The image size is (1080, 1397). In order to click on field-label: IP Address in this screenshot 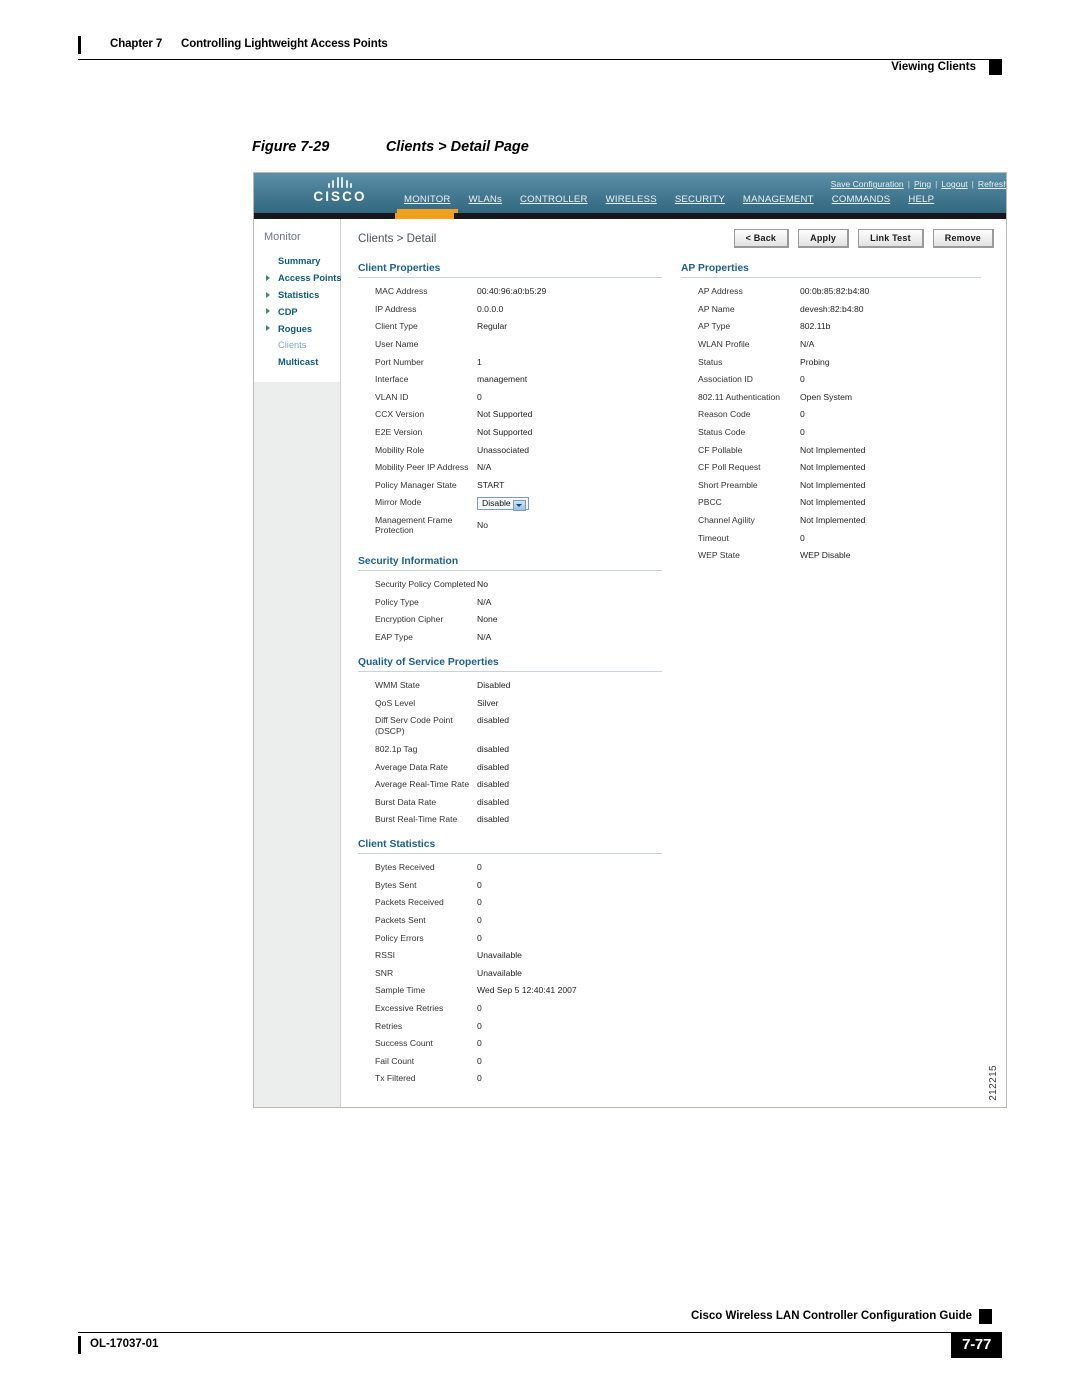, I will do `click(396, 308)`.